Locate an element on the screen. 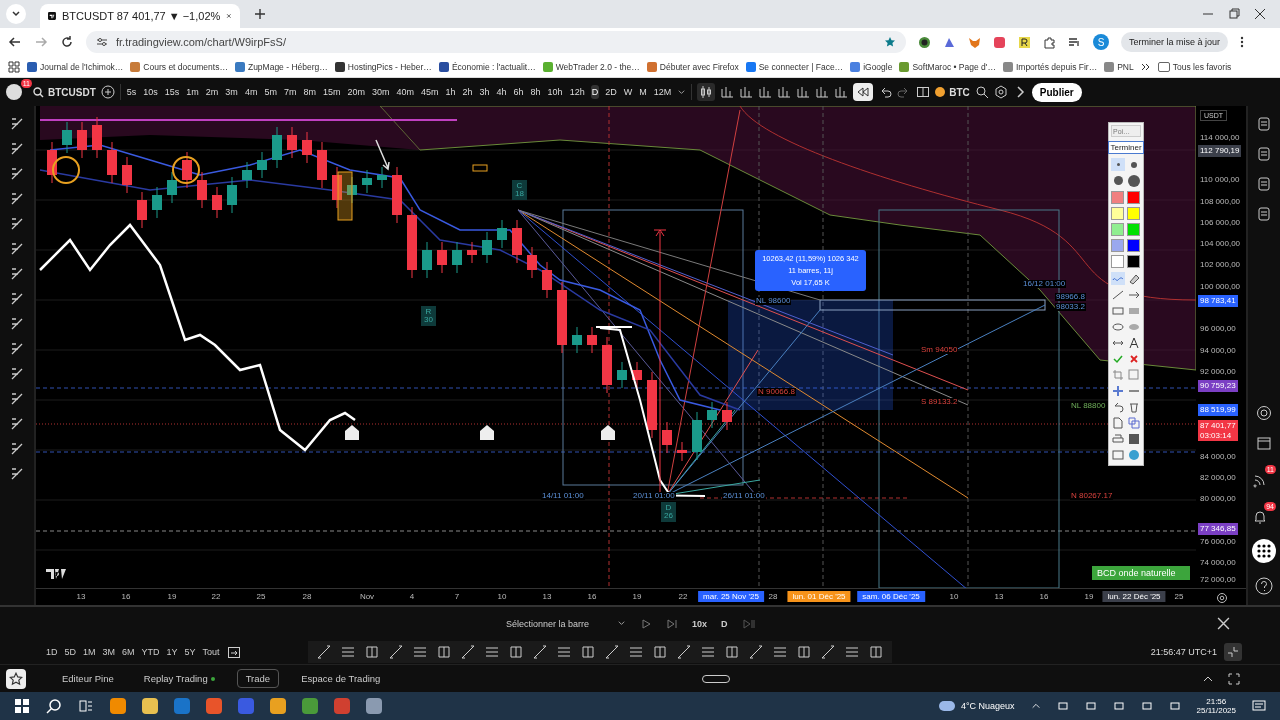 Image resolution: width=1280 pixels, height=720 pixels. interval-tab: 15s is located at coordinates (172, 92).